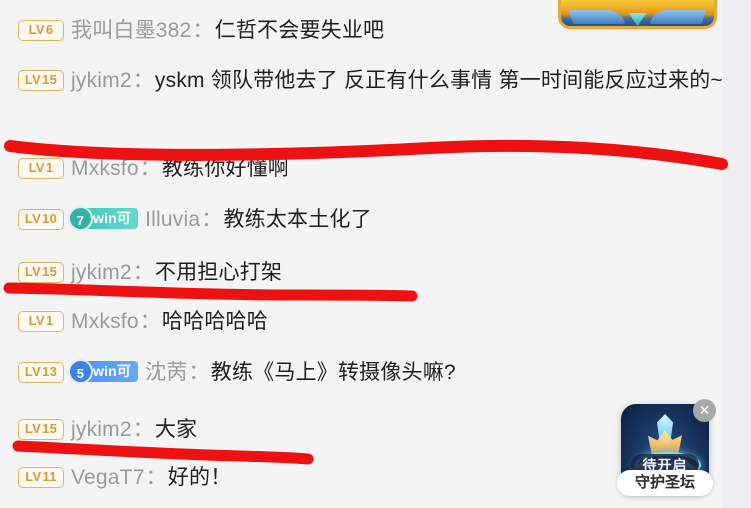 This screenshot has height=508, width=751. Describe the element at coordinates (80, 218) in the screenshot. I see `fan-badge-level: 7` at that location.